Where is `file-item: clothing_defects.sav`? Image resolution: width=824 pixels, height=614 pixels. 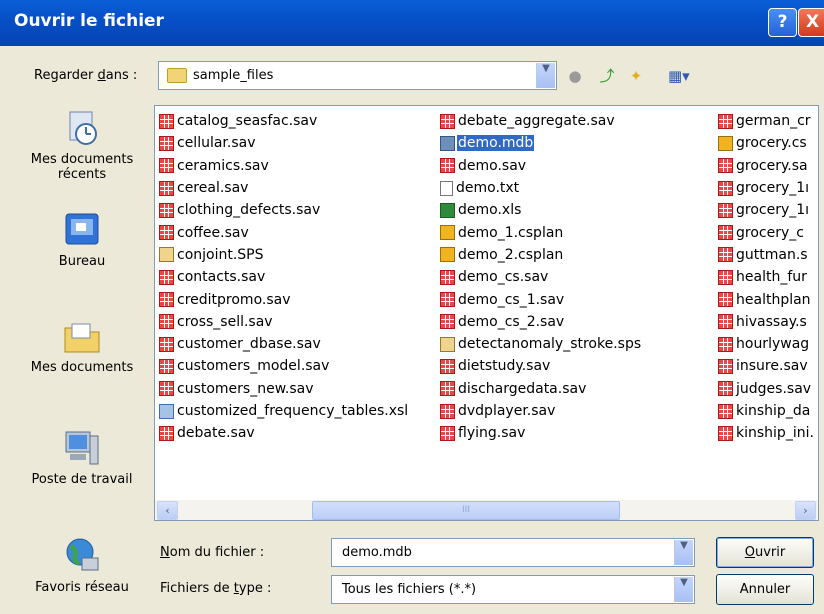 file-item: clothing_defects.sav is located at coordinates (284, 210).